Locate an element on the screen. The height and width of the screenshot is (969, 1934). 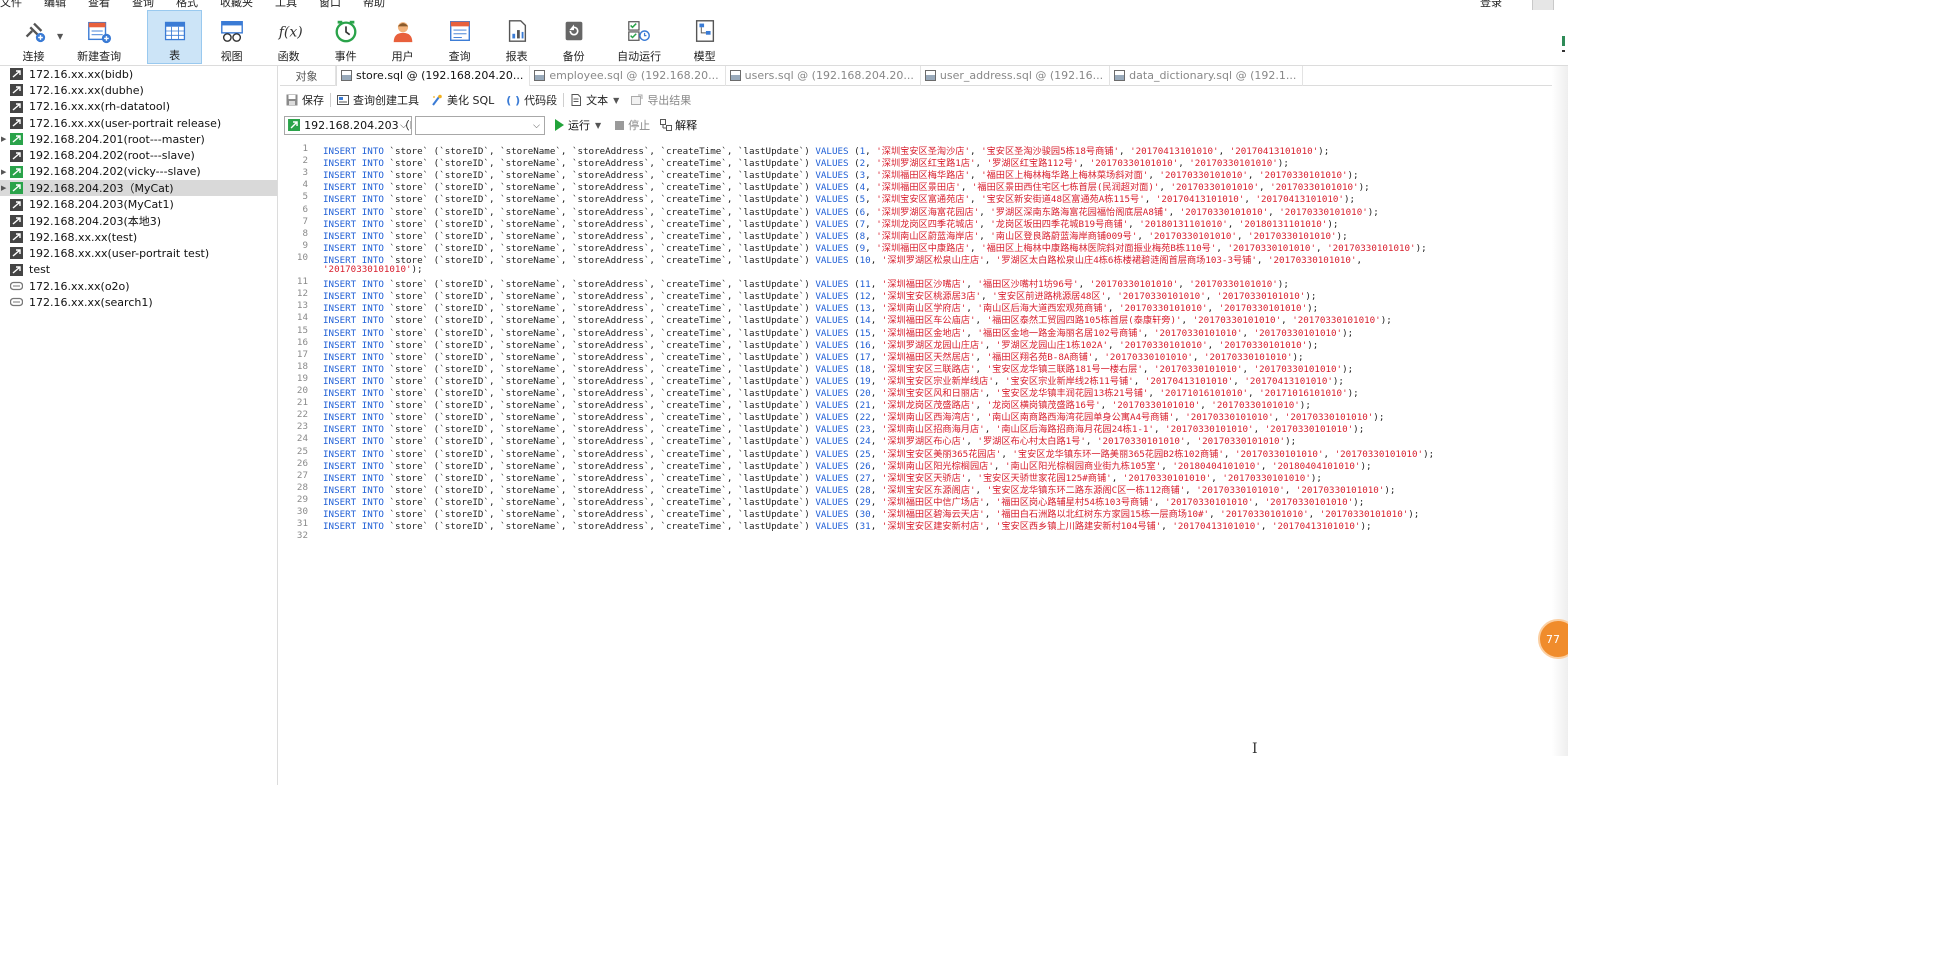
user-icon is located at coordinates (402, 32).